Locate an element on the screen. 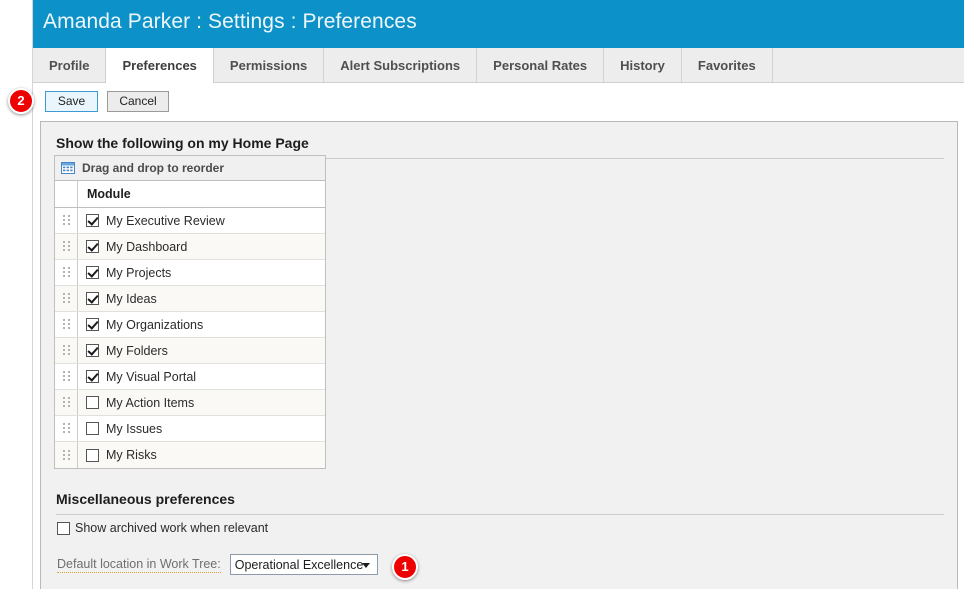  module-cell: My Executive Review is located at coordinates (201, 220).